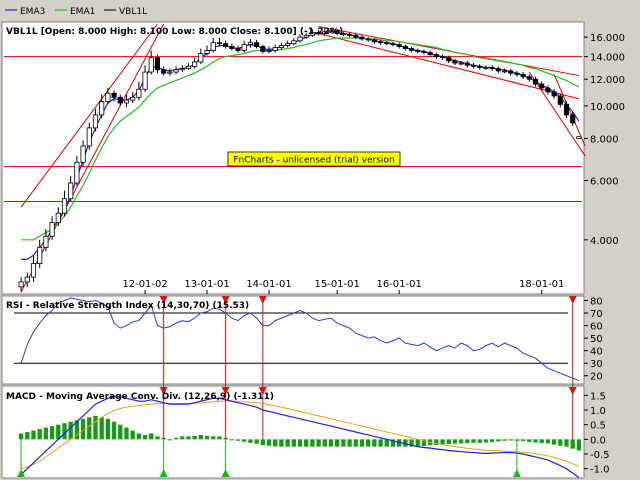  I want to click on macd-ytick-label: -0.5, so click(600, 455).